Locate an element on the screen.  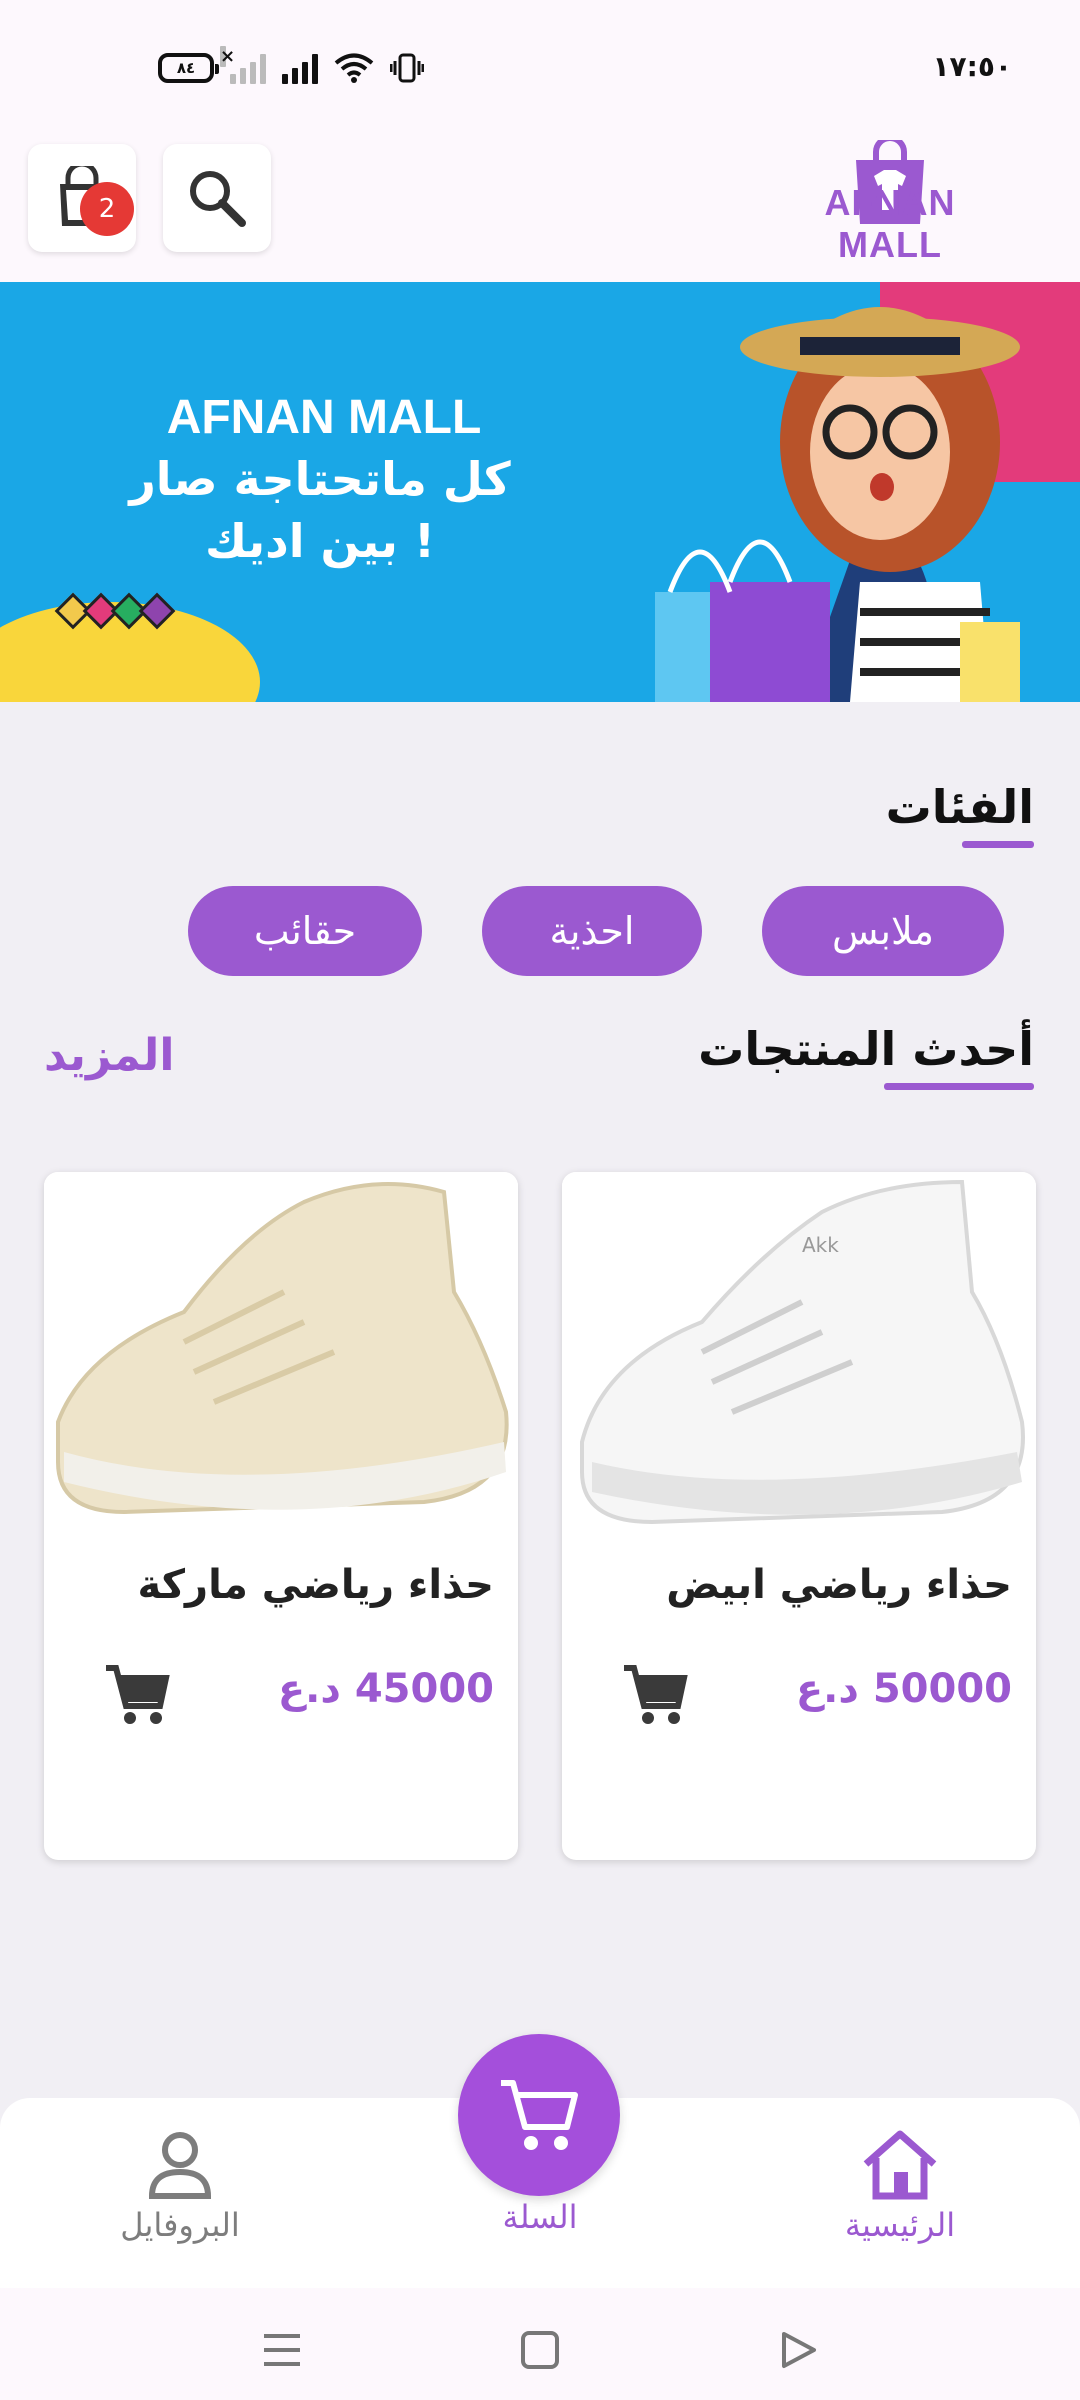
product-image-white-sneaker: Akk is located at coordinates (799, 1357).